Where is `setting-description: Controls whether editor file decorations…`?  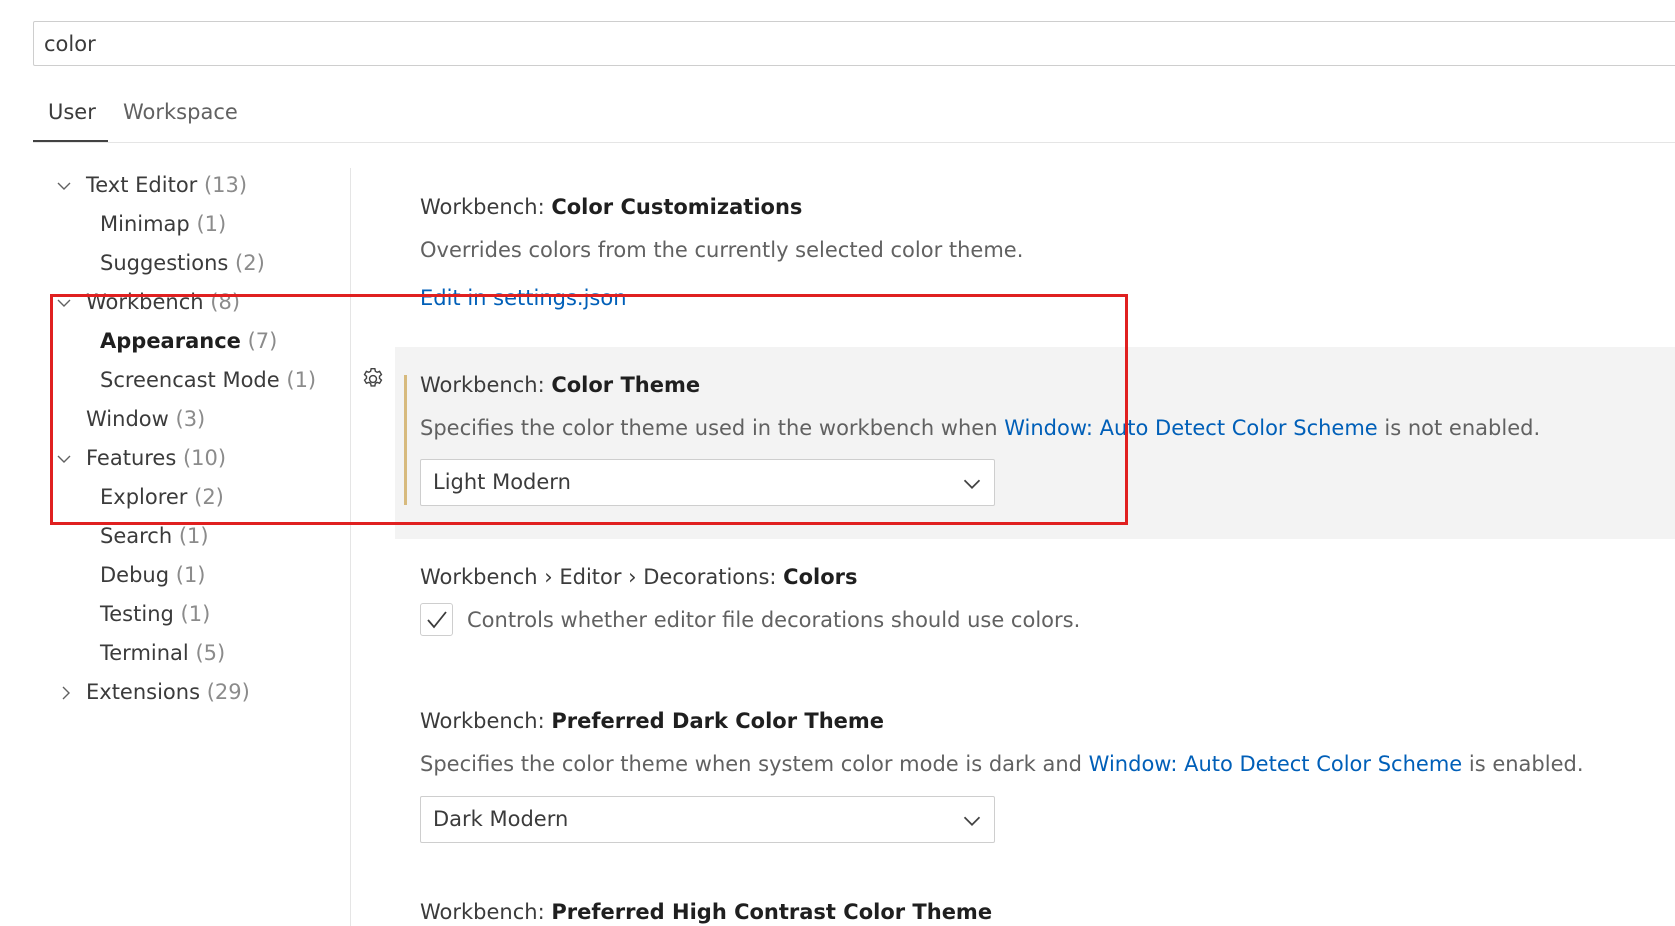 setting-description: Controls whether editor file decorations… is located at coordinates (774, 620).